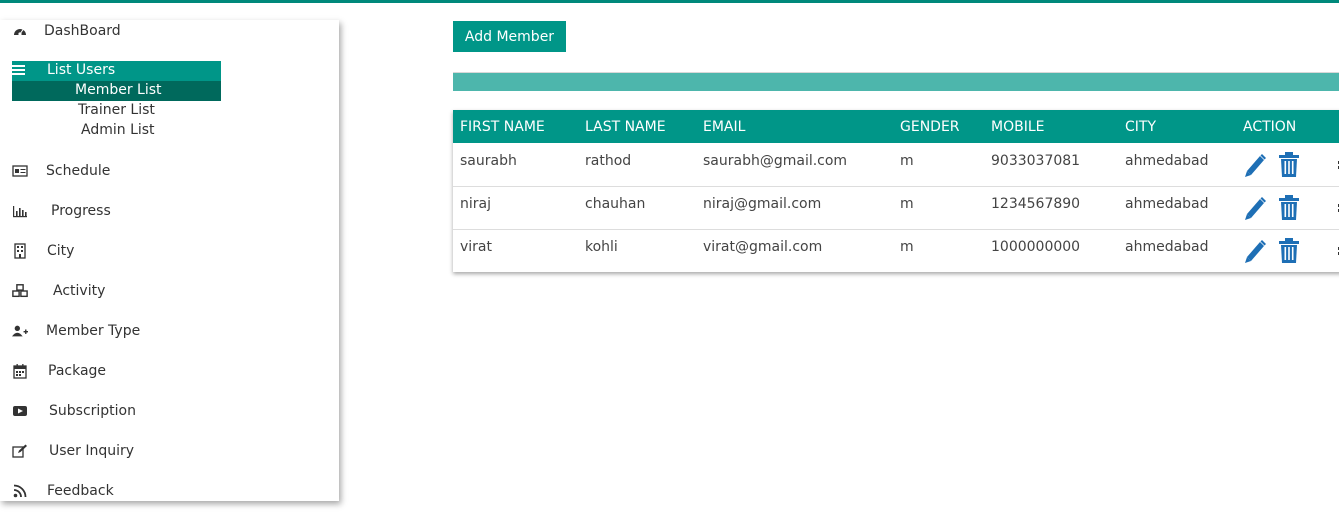  Describe the element at coordinates (775, 161) in the screenshot. I see `cell-email: saurabh@gmail.com` at that location.